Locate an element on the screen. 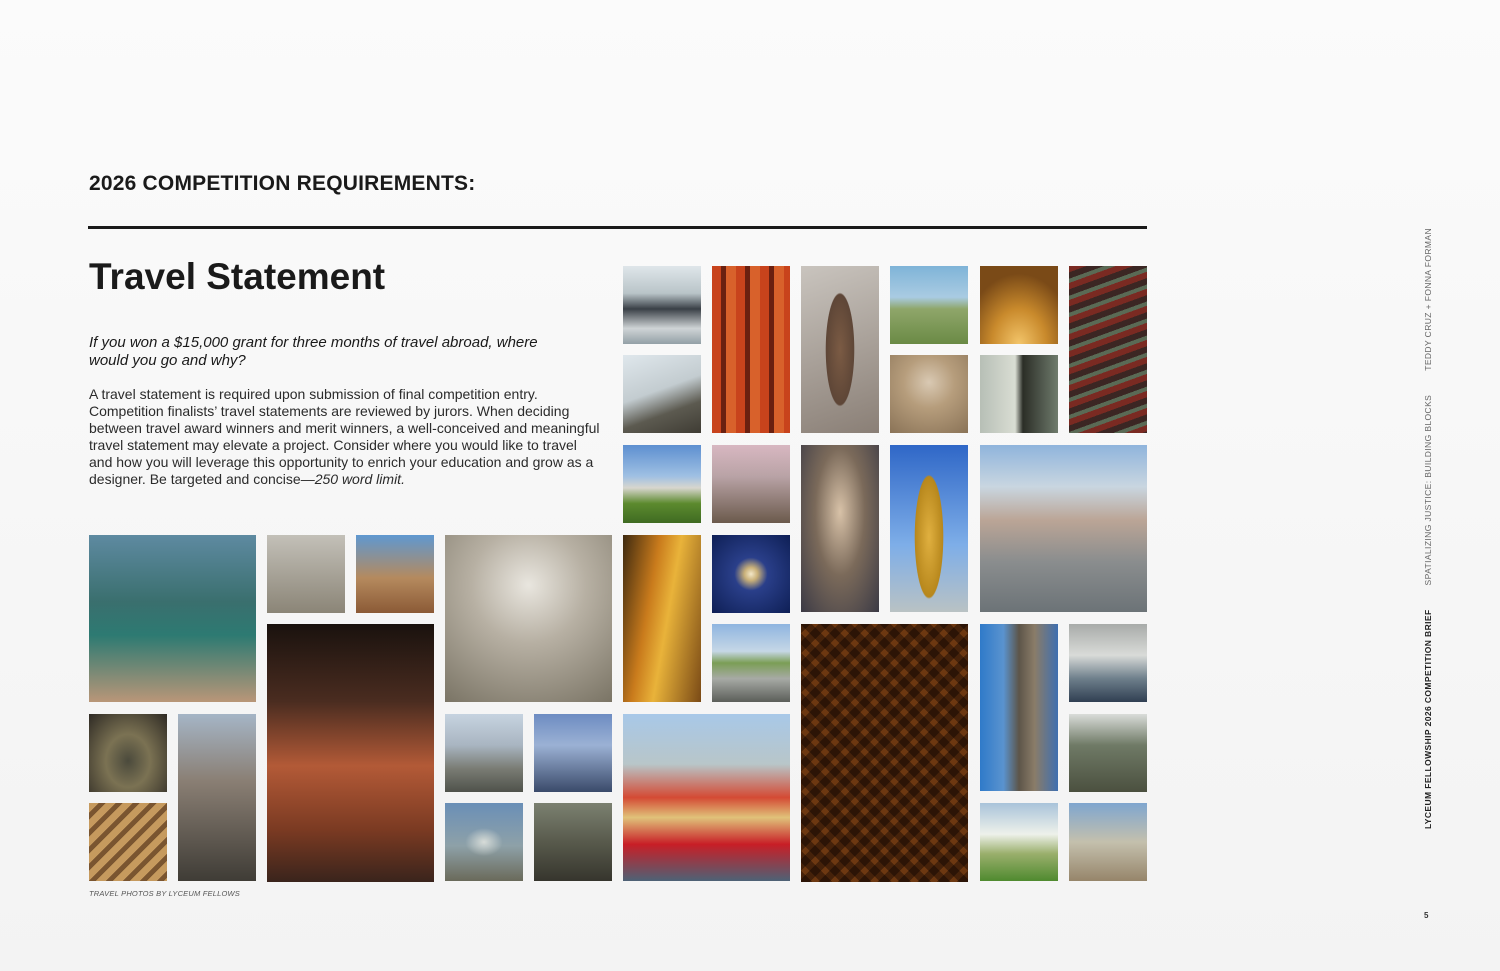 This screenshot has height=971, width=1500. sidebar-brief: LYCEUM FELLOWSHIP 2026 COMPETITION BRIEF is located at coordinates (1428, 719).